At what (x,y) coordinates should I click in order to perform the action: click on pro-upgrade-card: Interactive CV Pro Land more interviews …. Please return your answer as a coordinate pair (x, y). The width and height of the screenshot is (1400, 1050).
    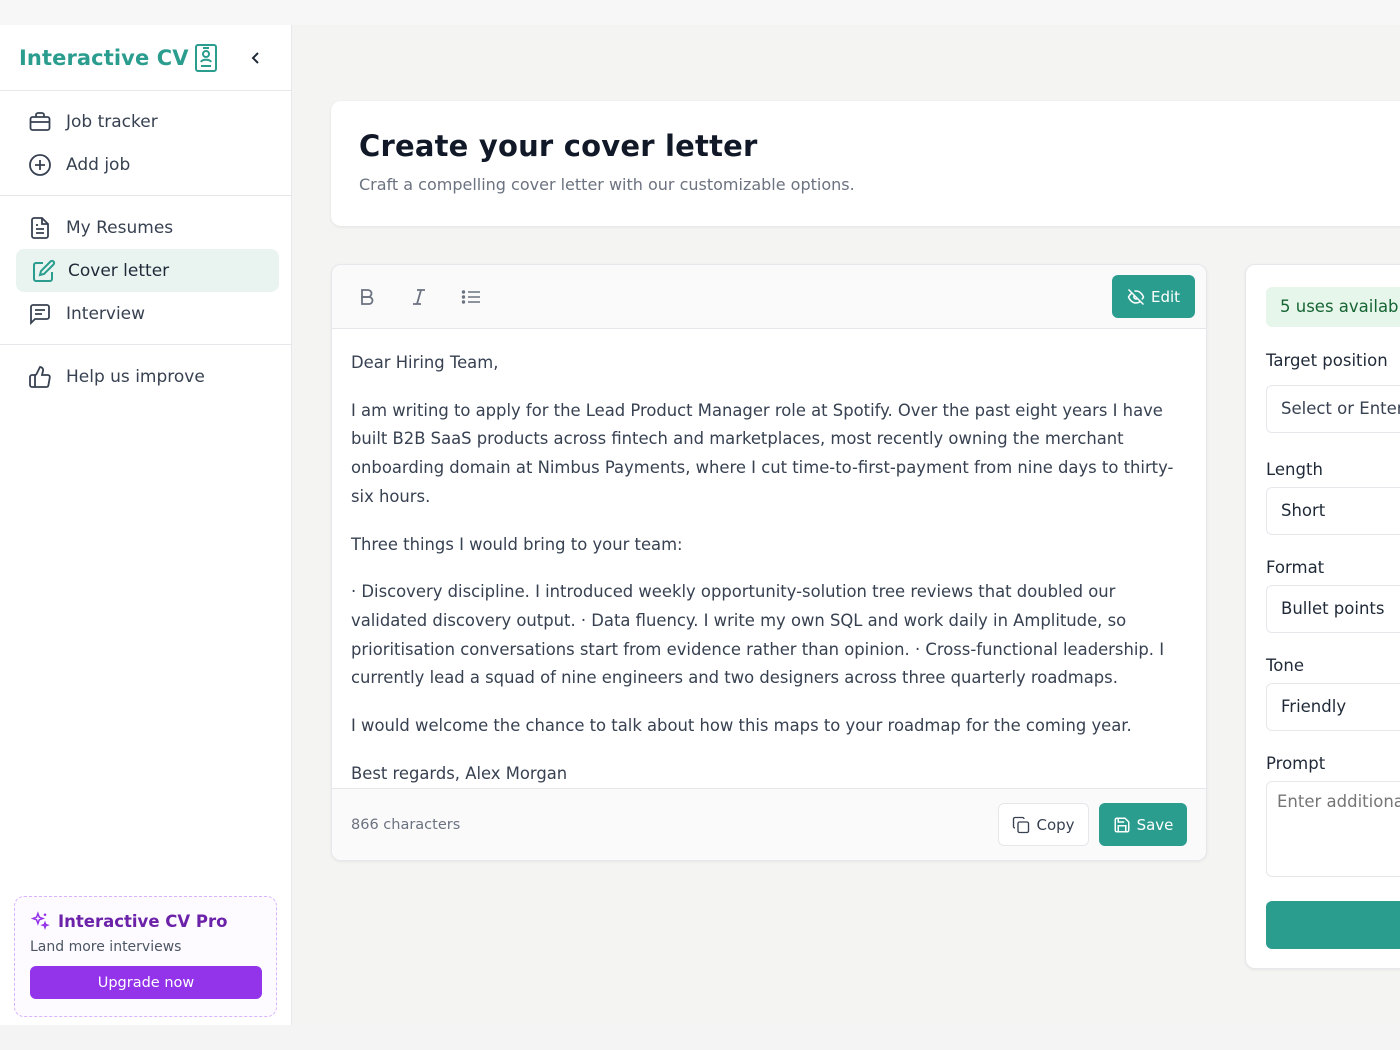
    Looking at the image, I should click on (145, 956).